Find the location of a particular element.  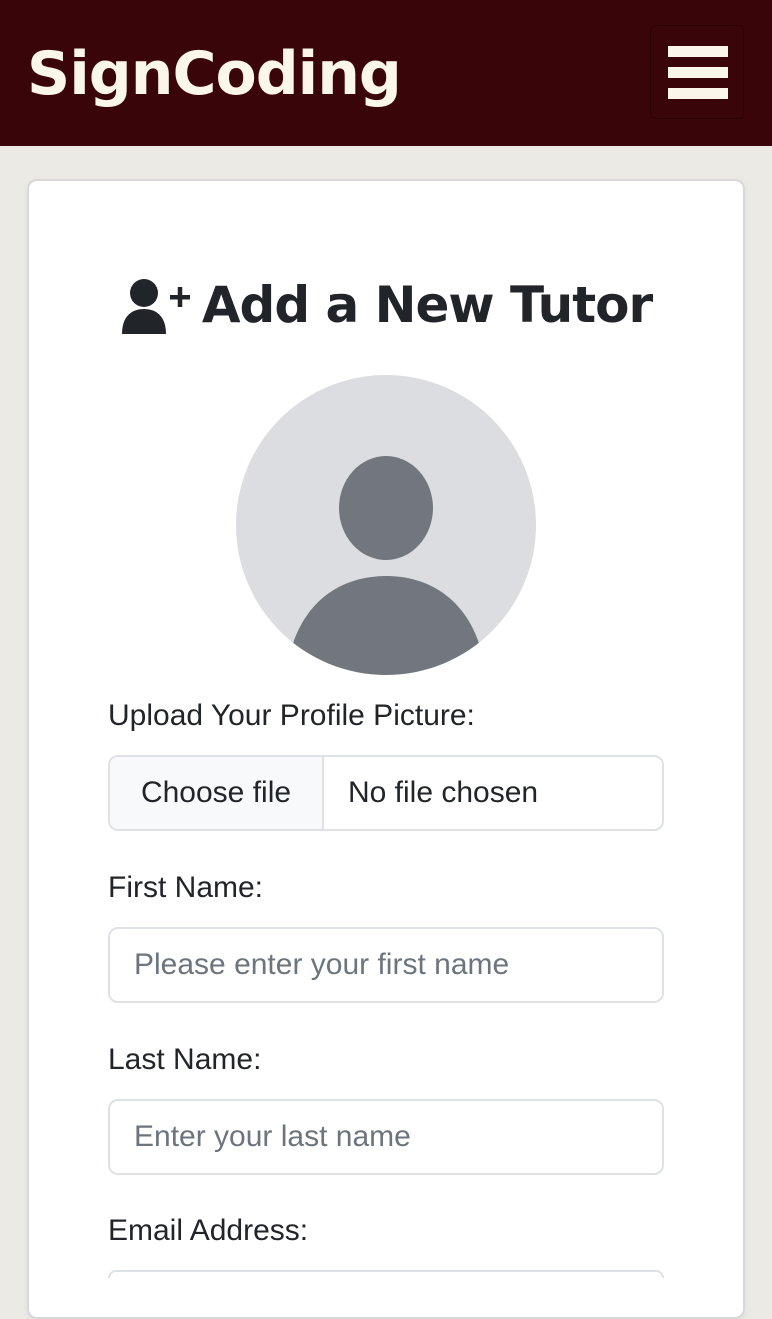

email-label: Email Address: is located at coordinates (208, 1230).